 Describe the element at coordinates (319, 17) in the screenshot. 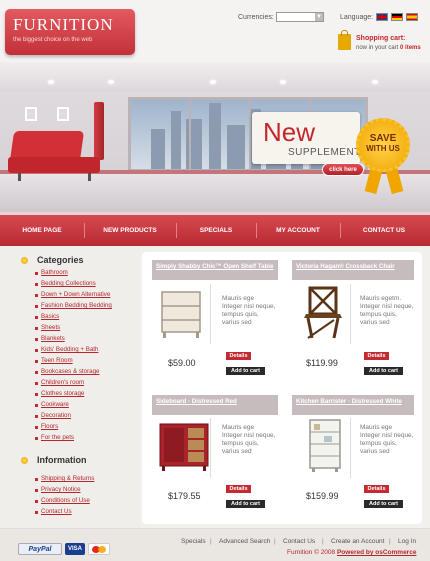

I see `chevron-down-icon: ▼` at that location.